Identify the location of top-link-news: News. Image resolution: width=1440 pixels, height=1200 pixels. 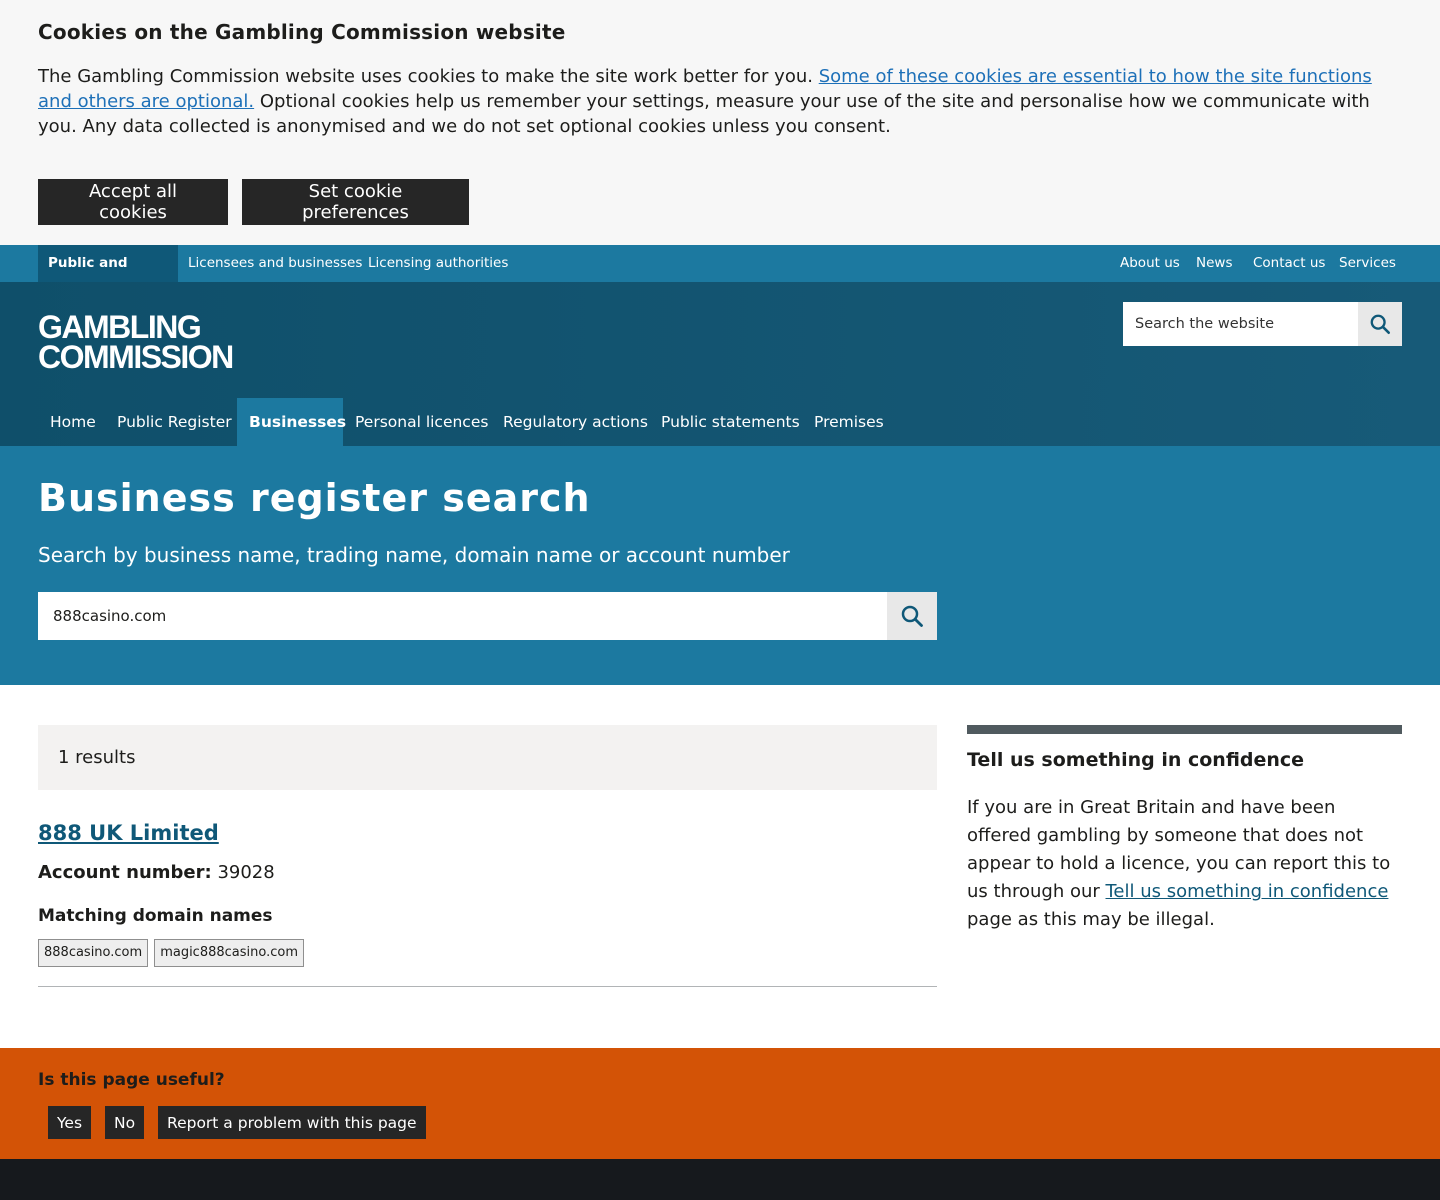
(1214, 263).